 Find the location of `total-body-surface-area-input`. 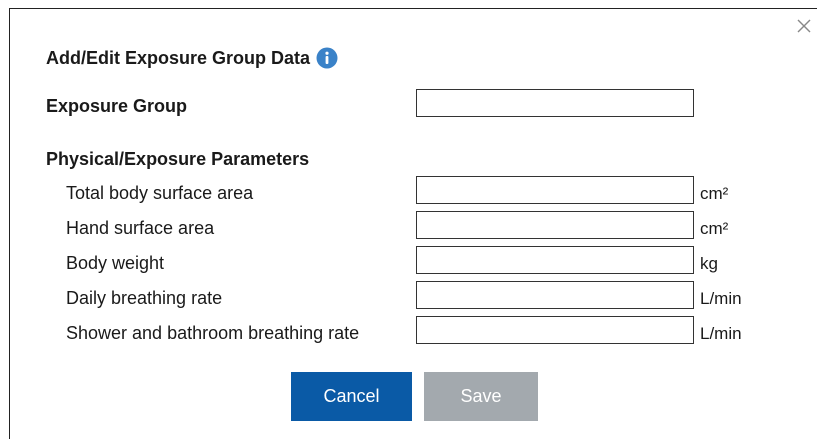

total-body-surface-area-input is located at coordinates (555, 190).